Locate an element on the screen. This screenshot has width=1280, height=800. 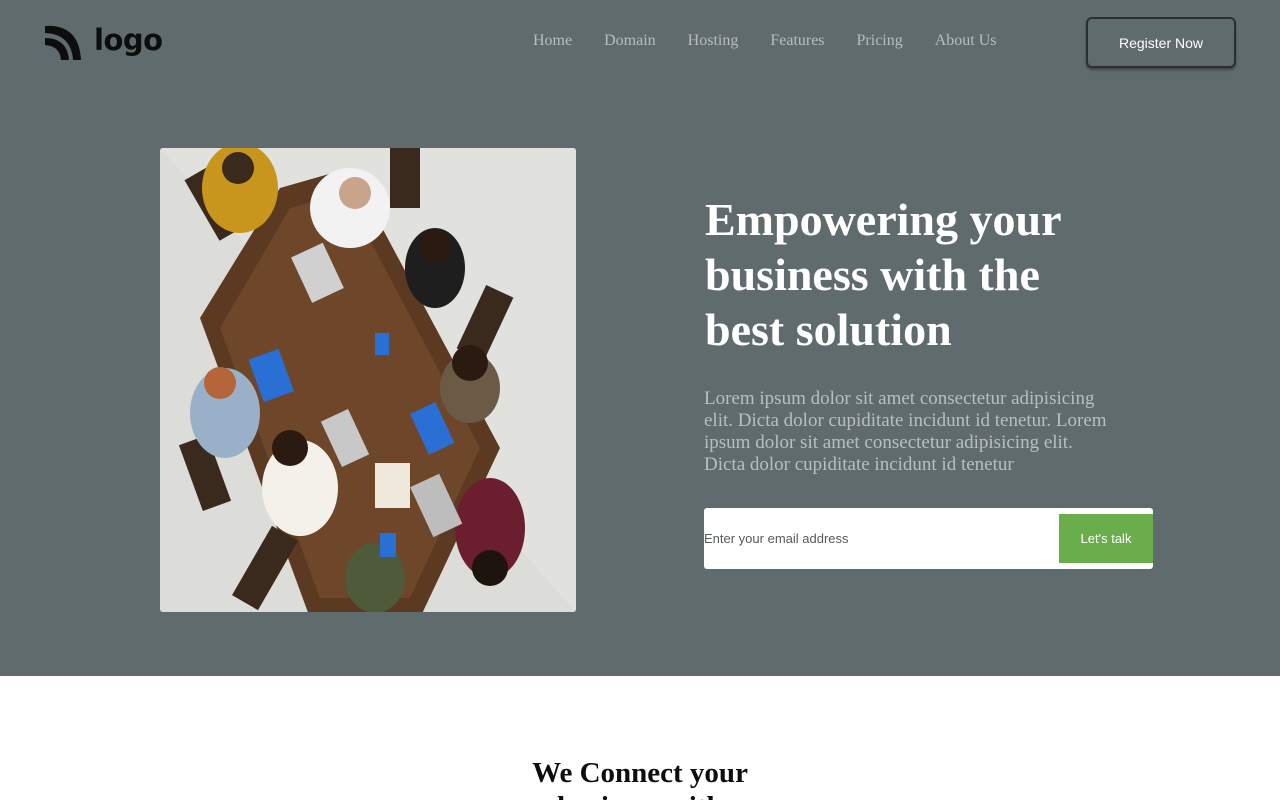
email-input is located at coordinates (879, 538).